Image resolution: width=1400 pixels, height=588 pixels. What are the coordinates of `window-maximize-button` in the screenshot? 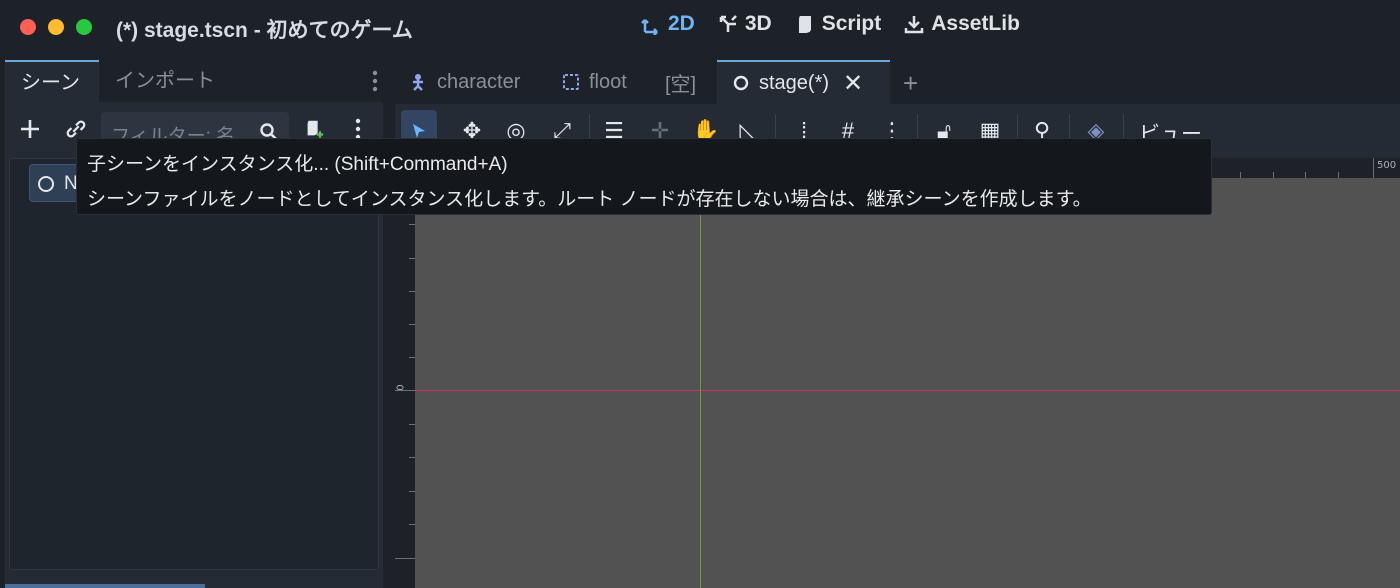 It's located at (84, 27).